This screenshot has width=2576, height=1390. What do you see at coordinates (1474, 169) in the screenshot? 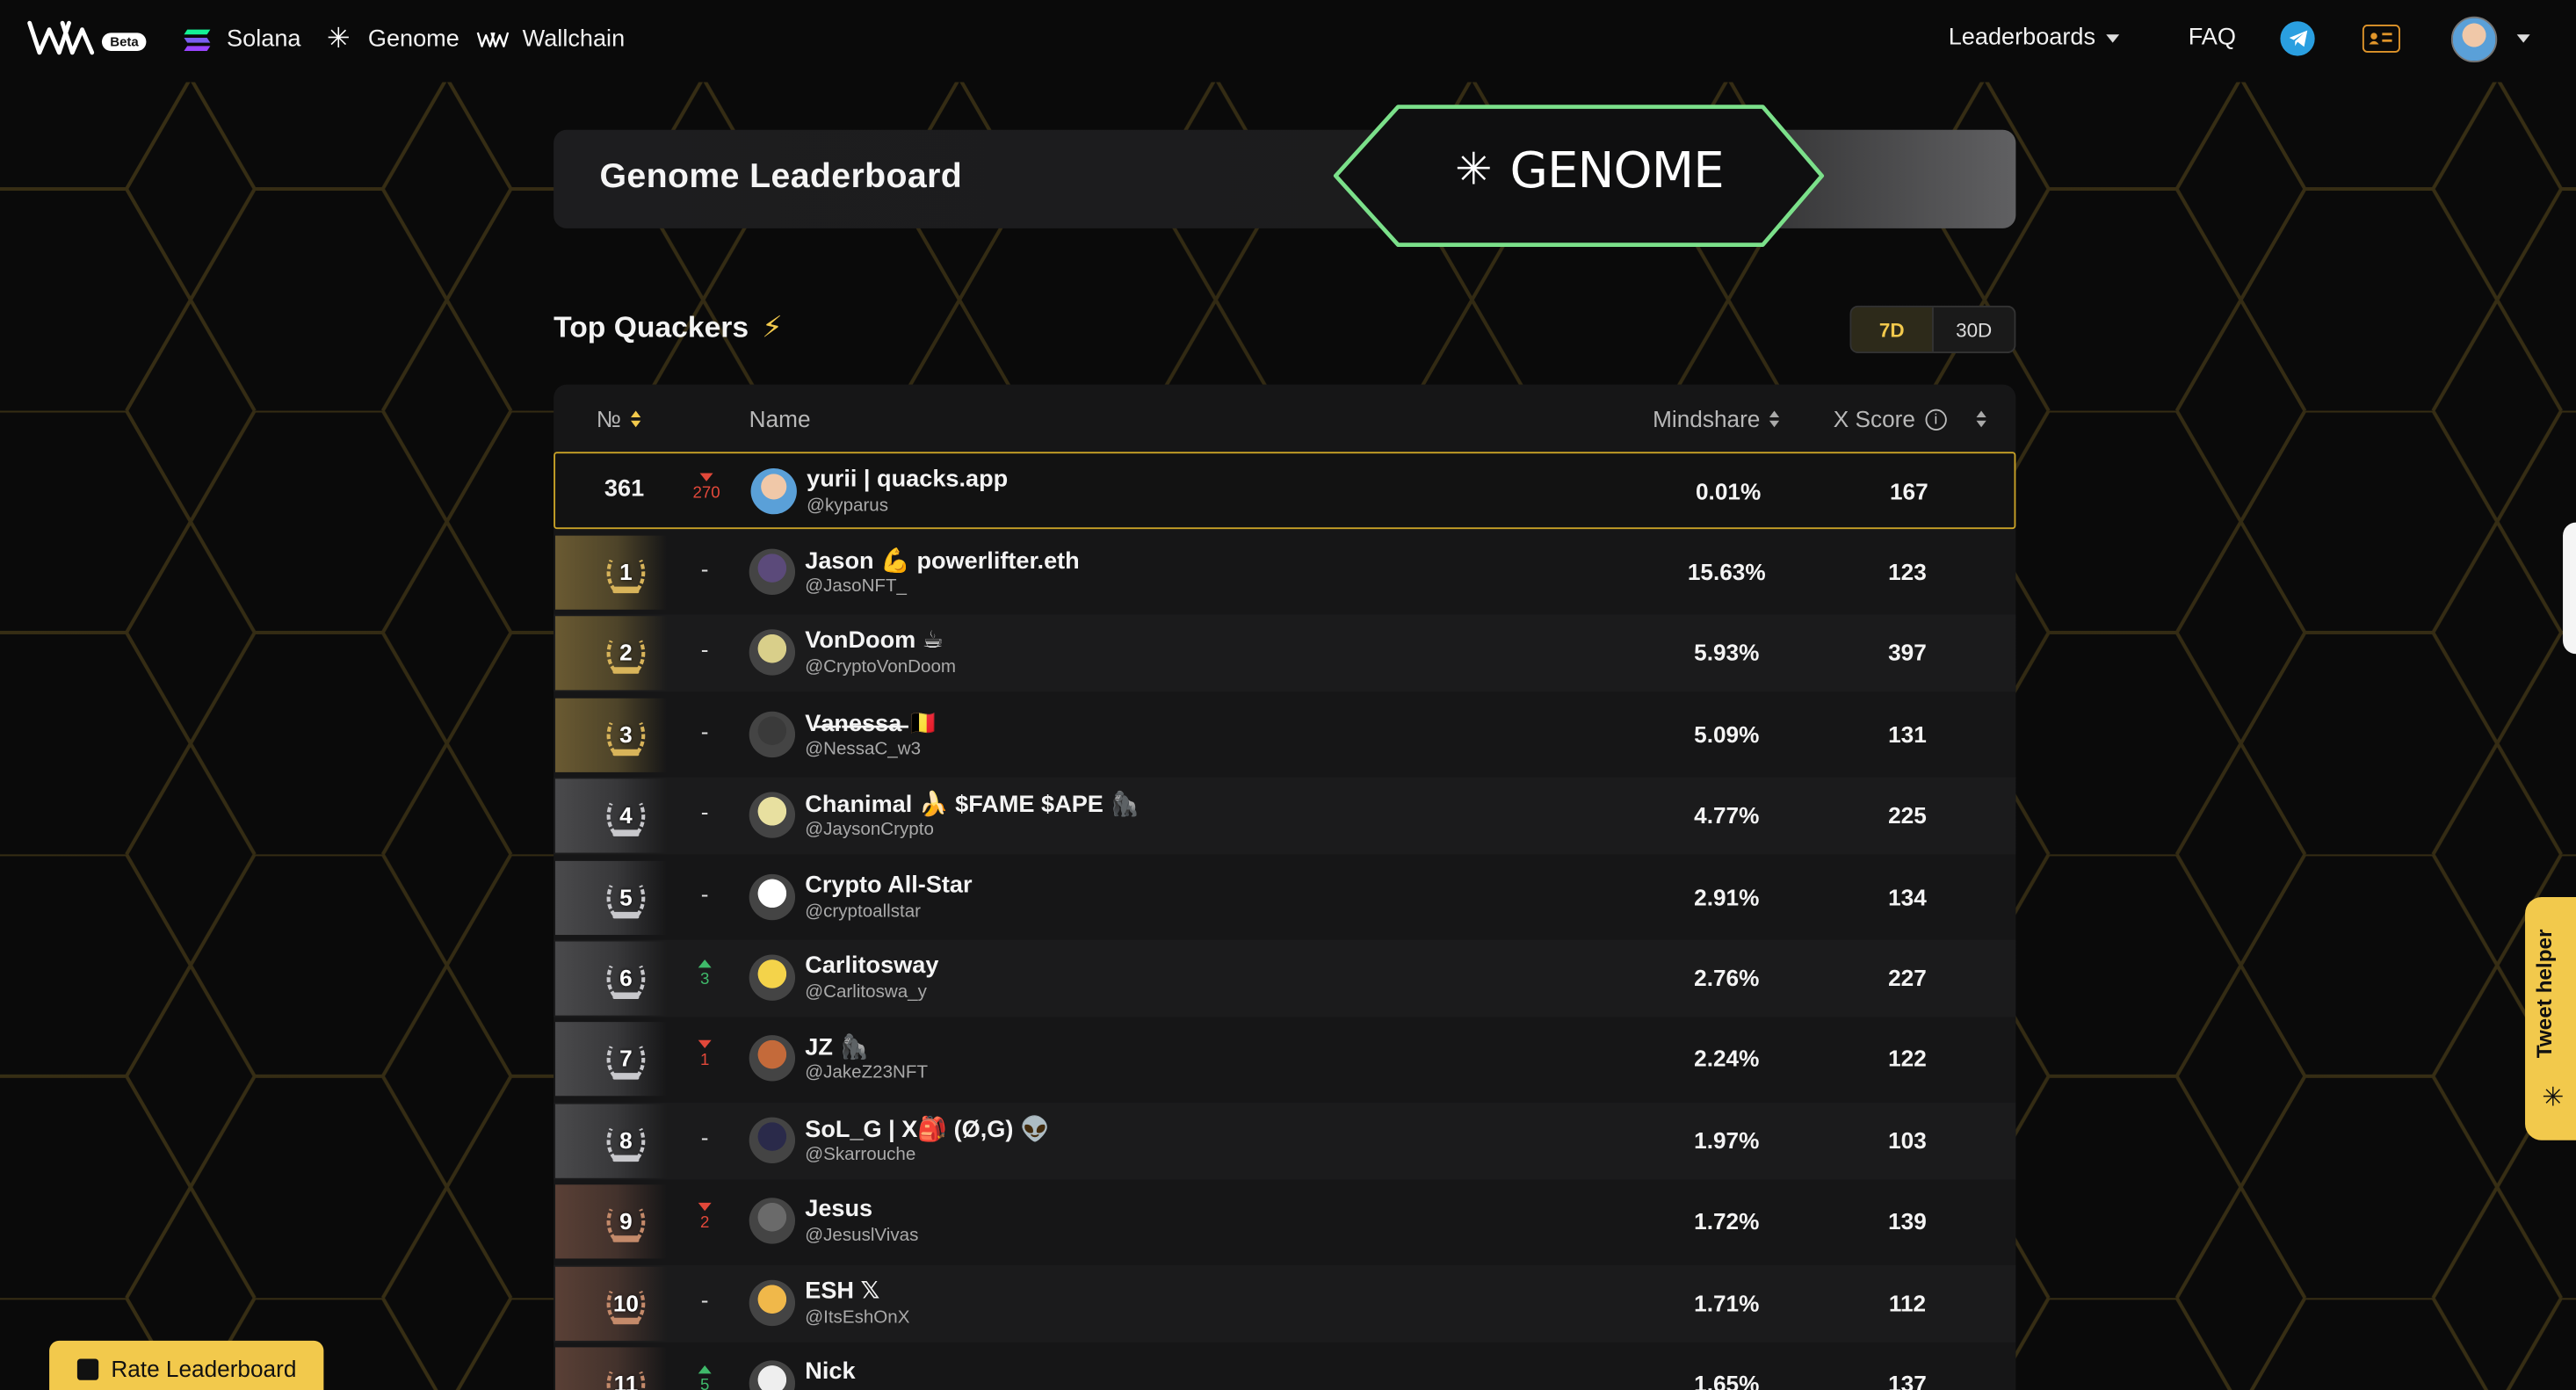
I see `genome-logo-icon: ✳` at bounding box center [1474, 169].